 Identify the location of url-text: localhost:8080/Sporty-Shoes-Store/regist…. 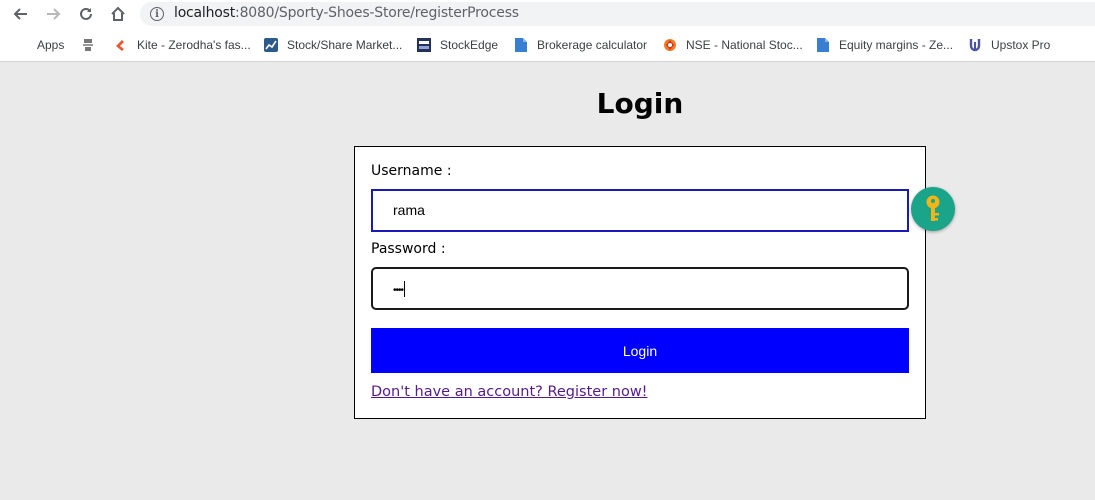
(346, 13).